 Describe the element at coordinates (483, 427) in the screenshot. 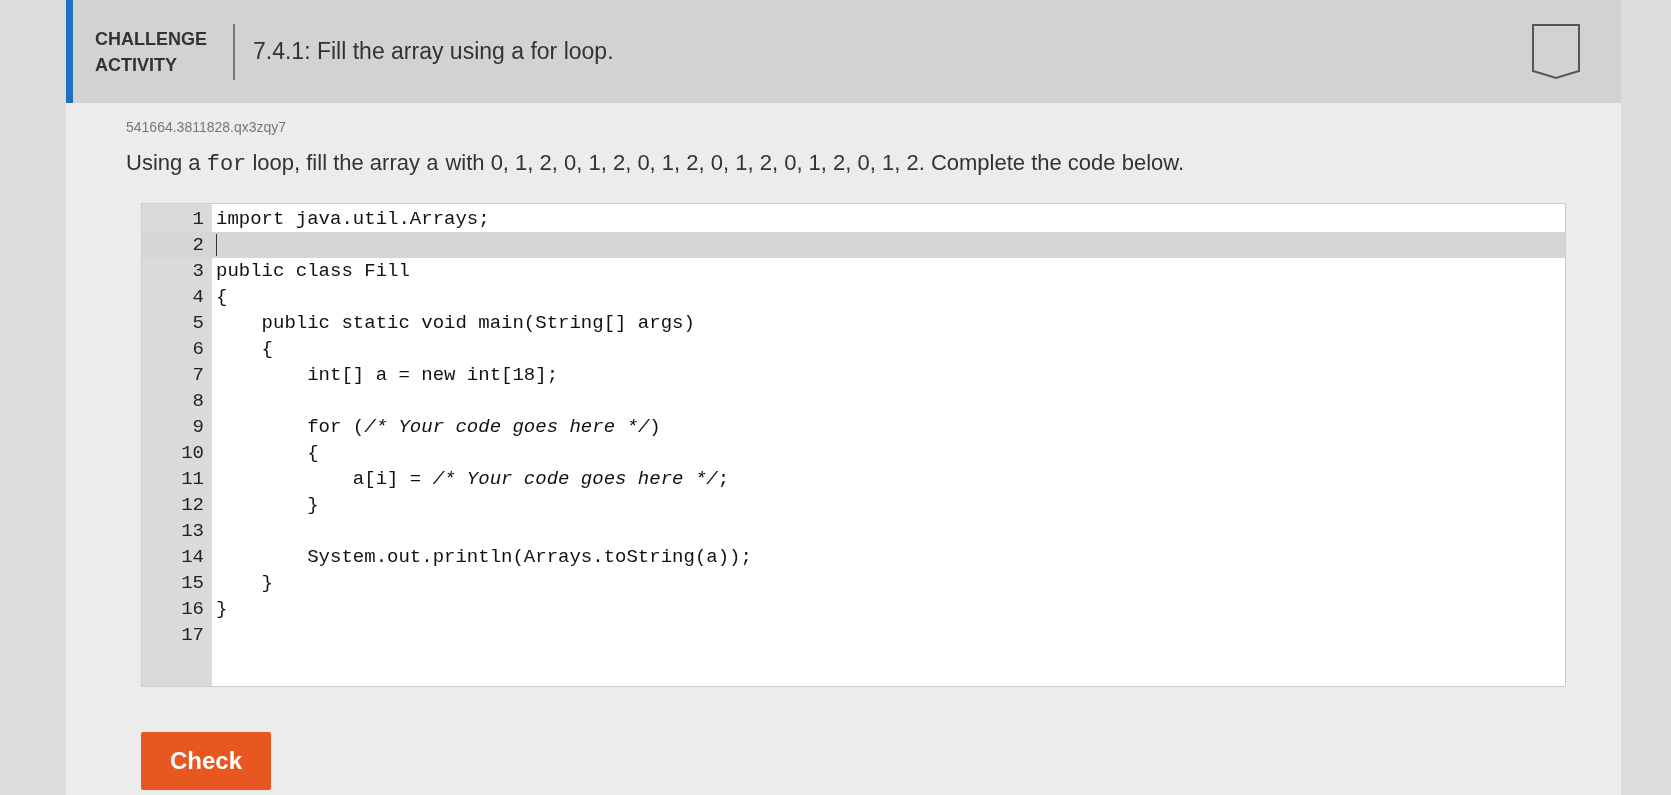

I see `code-line: for (/* Your code goes here */)` at that location.